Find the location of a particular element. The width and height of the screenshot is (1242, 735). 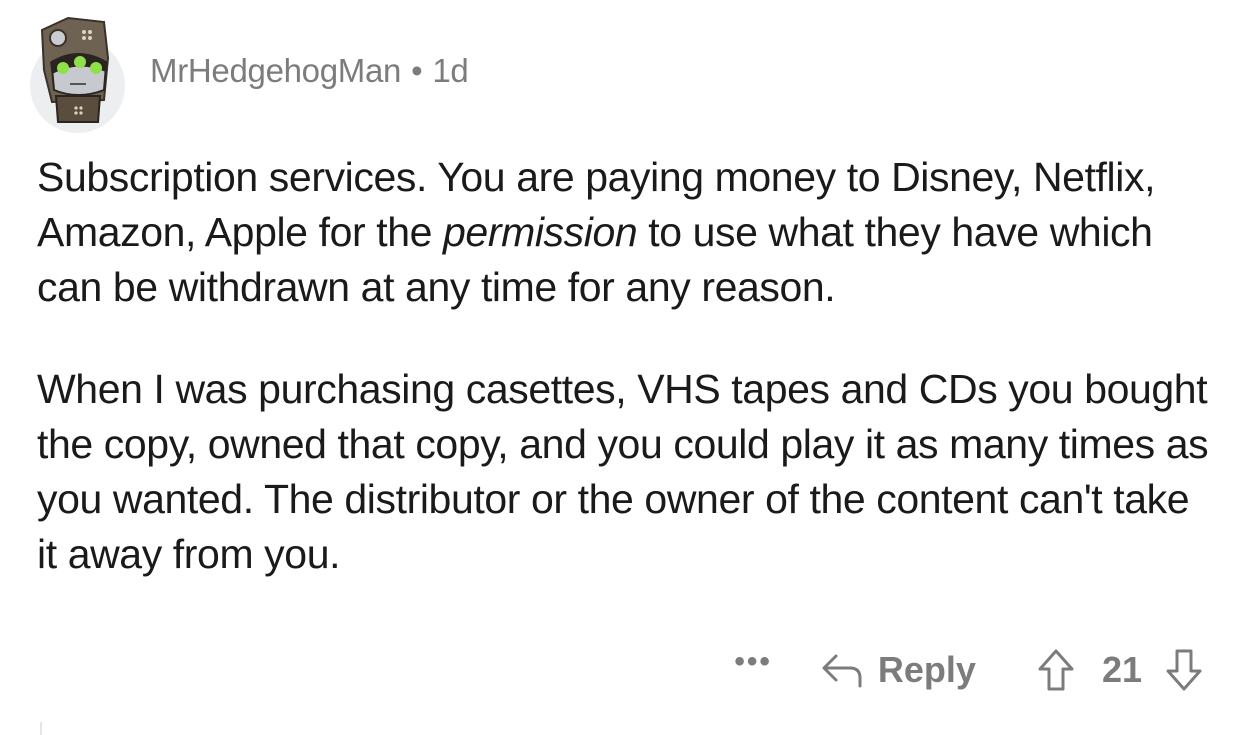

comment-meta: MrHedgehogMan • 1d is located at coordinates (309, 71).